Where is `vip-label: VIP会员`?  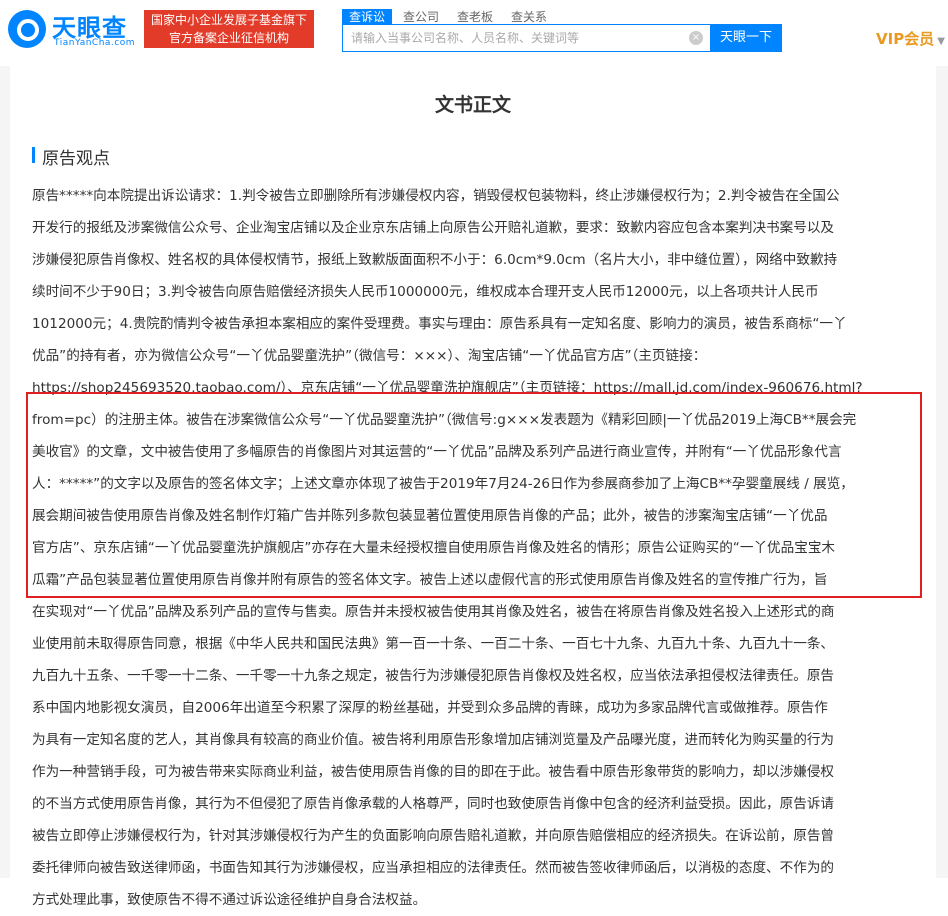
vip-label: VIP会员 is located at coordinates (905, 39).